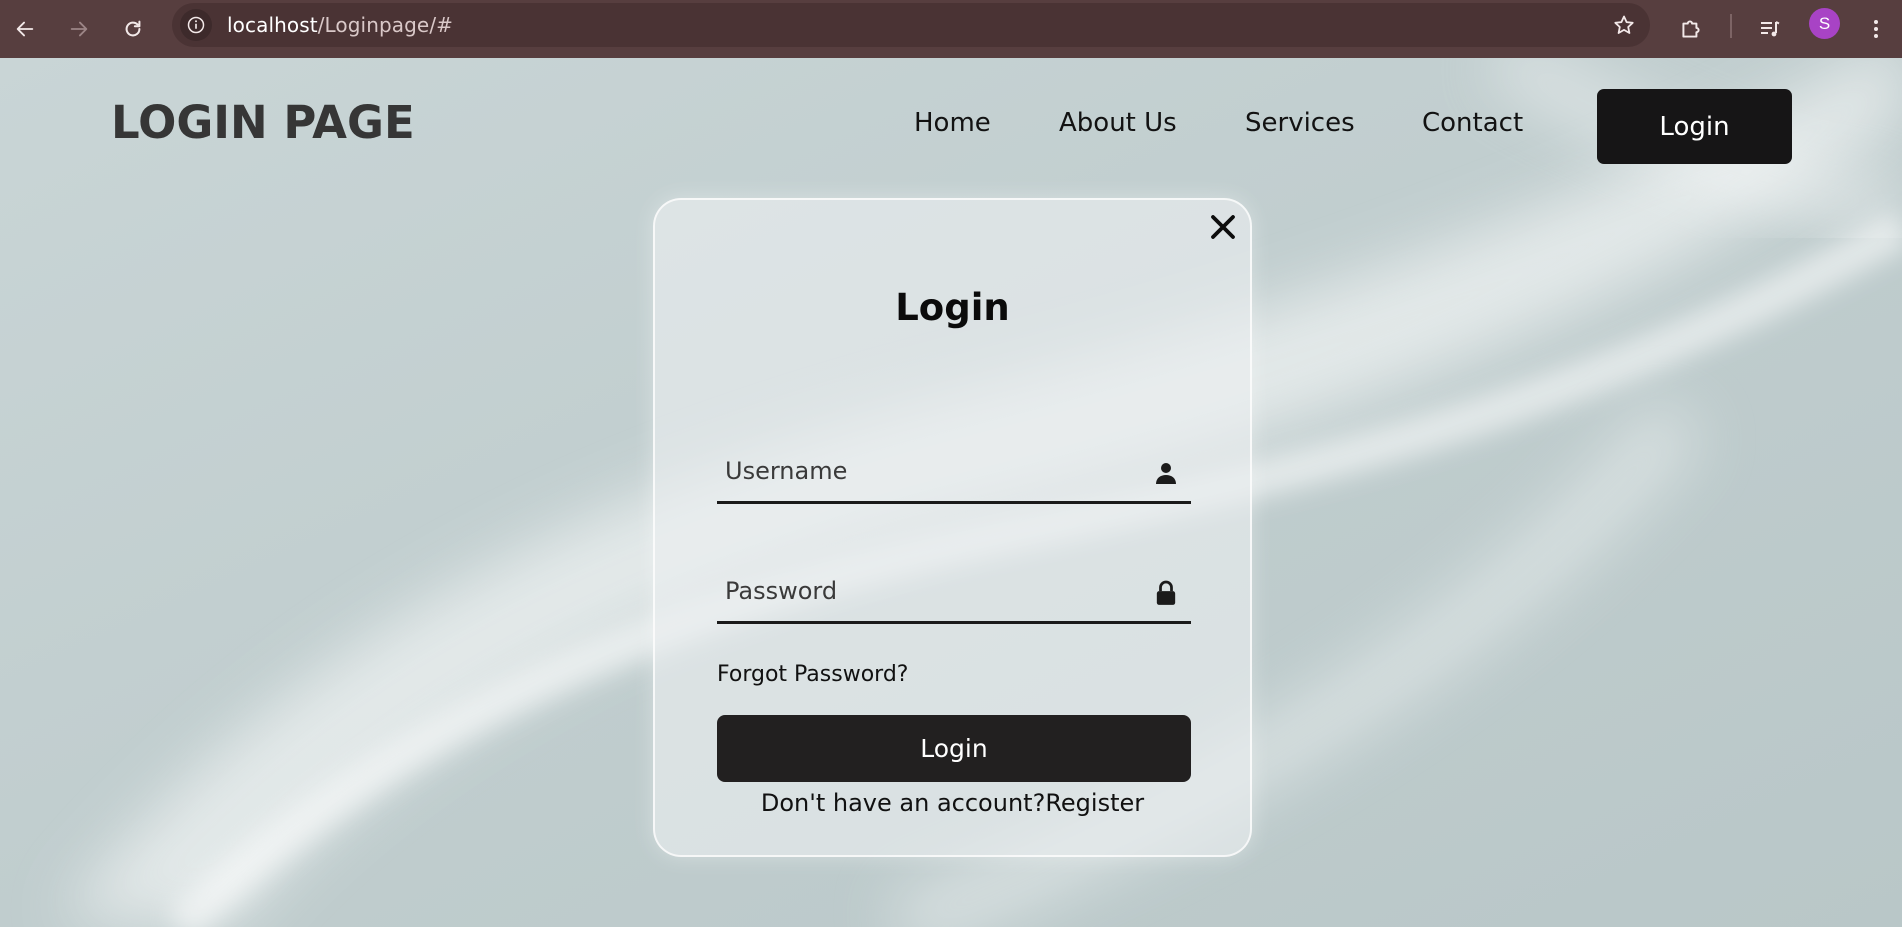 This screenshot has width=1902, height=927. Describe the element at coordinates (1094, 803) in the screenshot. I see `register-link: Register` at that location.